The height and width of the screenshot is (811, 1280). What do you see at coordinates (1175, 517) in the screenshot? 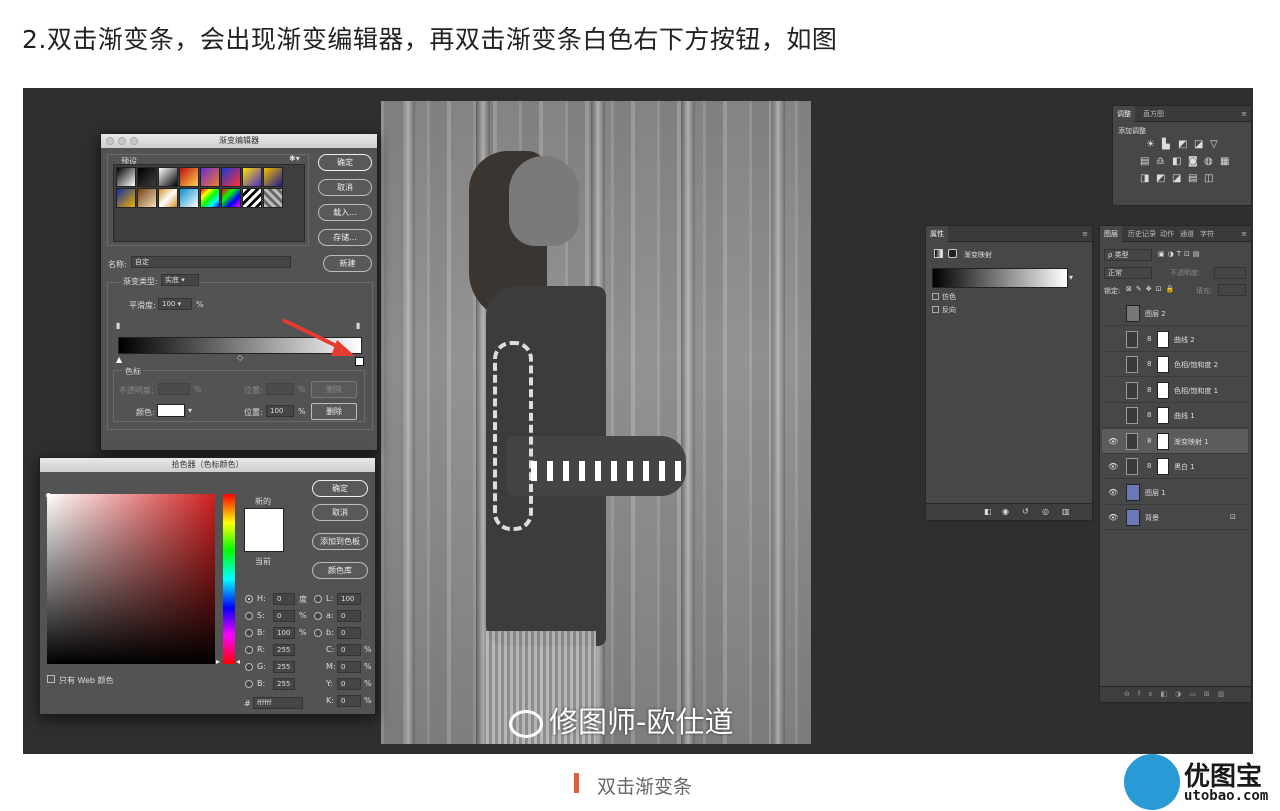
I see `layer-row: 👁 背景 ⊡` at bounding box center [1175, 517].